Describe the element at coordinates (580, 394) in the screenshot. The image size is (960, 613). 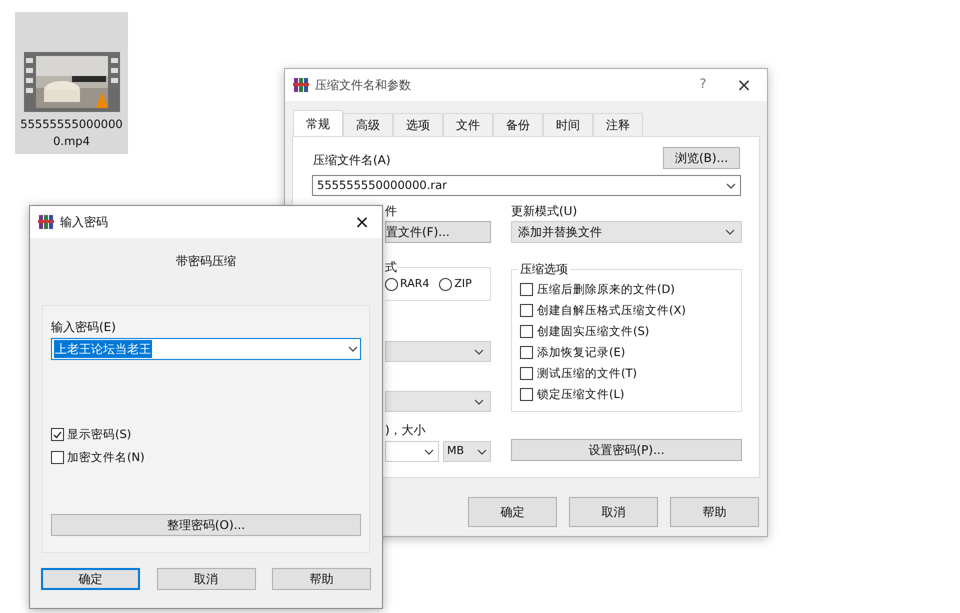
I see `checkbox-label: 锁定压缩文件(L)` at that location.